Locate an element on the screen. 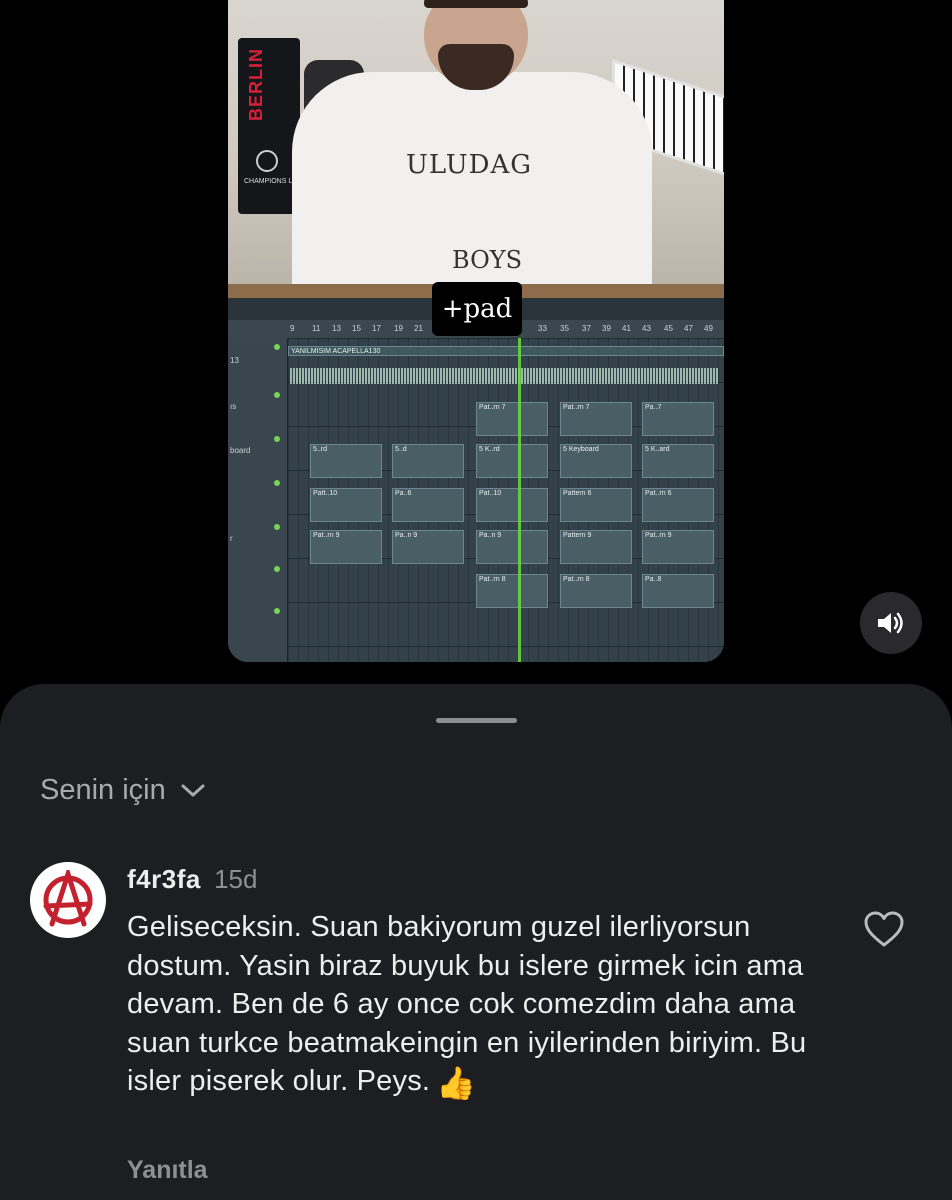 The height and width of the screenshot is (1200, 952). video-webcam-frame: BERLIN CHAMPIONS LEAGUE ULUDAG BOYS is located at coordinates (476, 149).